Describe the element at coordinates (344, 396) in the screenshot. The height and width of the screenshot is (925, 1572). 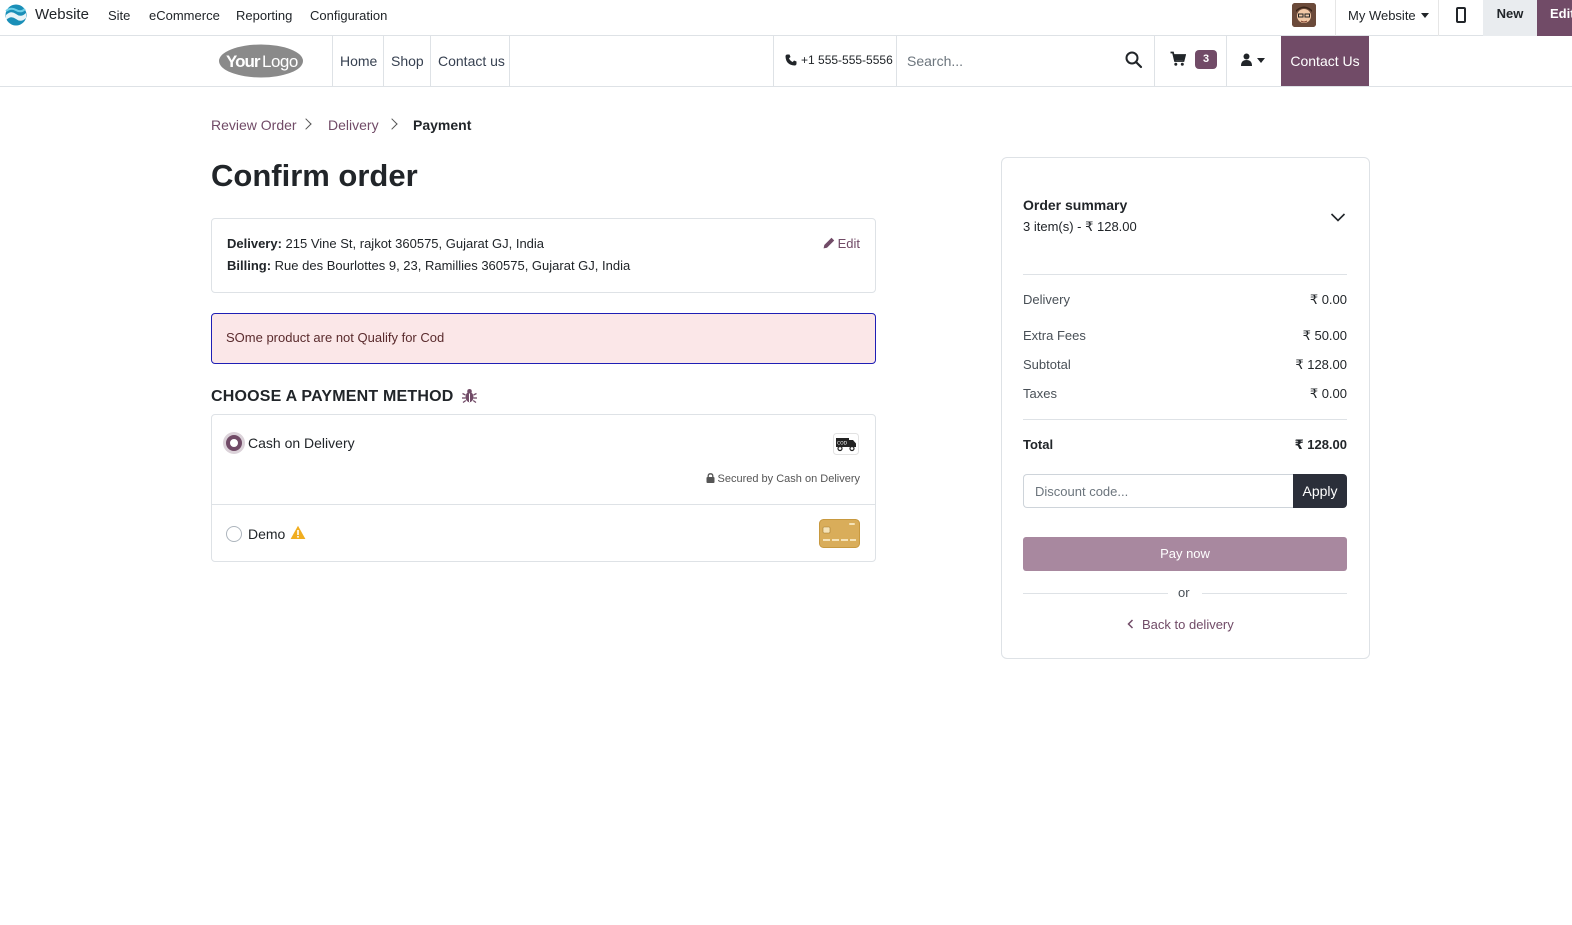
I see `payment-method-heading: CHOOSE A PAYMENT METHOD` at that location.